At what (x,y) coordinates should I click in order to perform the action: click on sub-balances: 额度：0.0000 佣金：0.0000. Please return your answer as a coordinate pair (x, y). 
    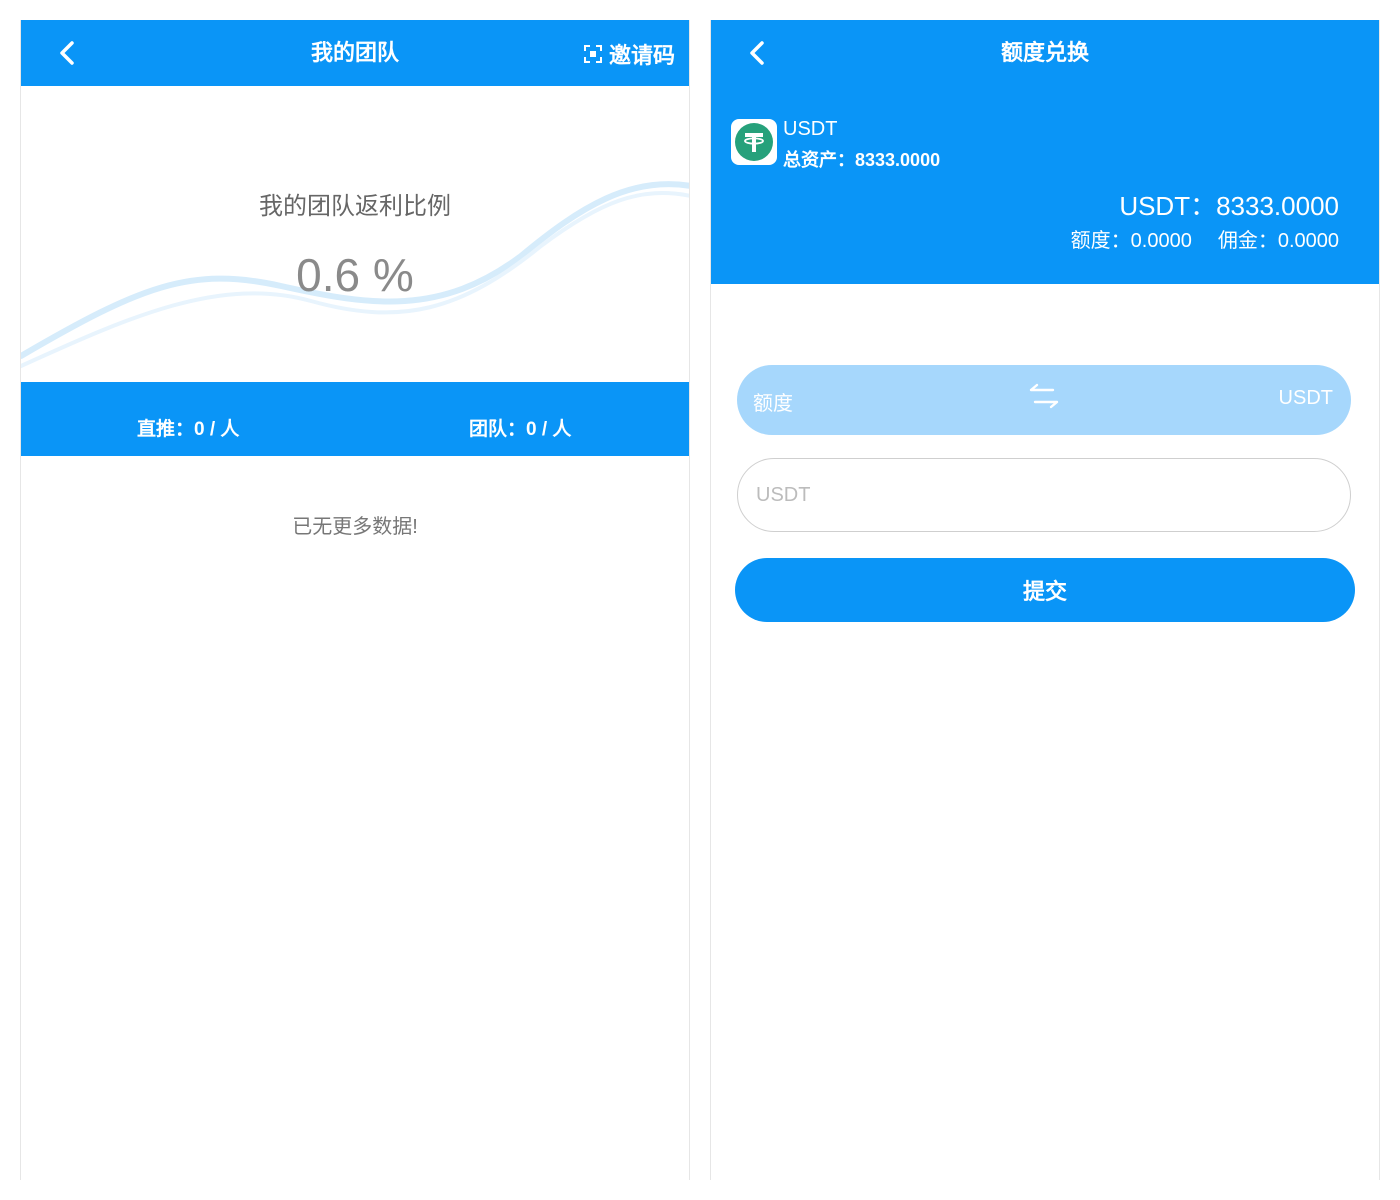
    Looking at the image, I should click on (1205, 238).